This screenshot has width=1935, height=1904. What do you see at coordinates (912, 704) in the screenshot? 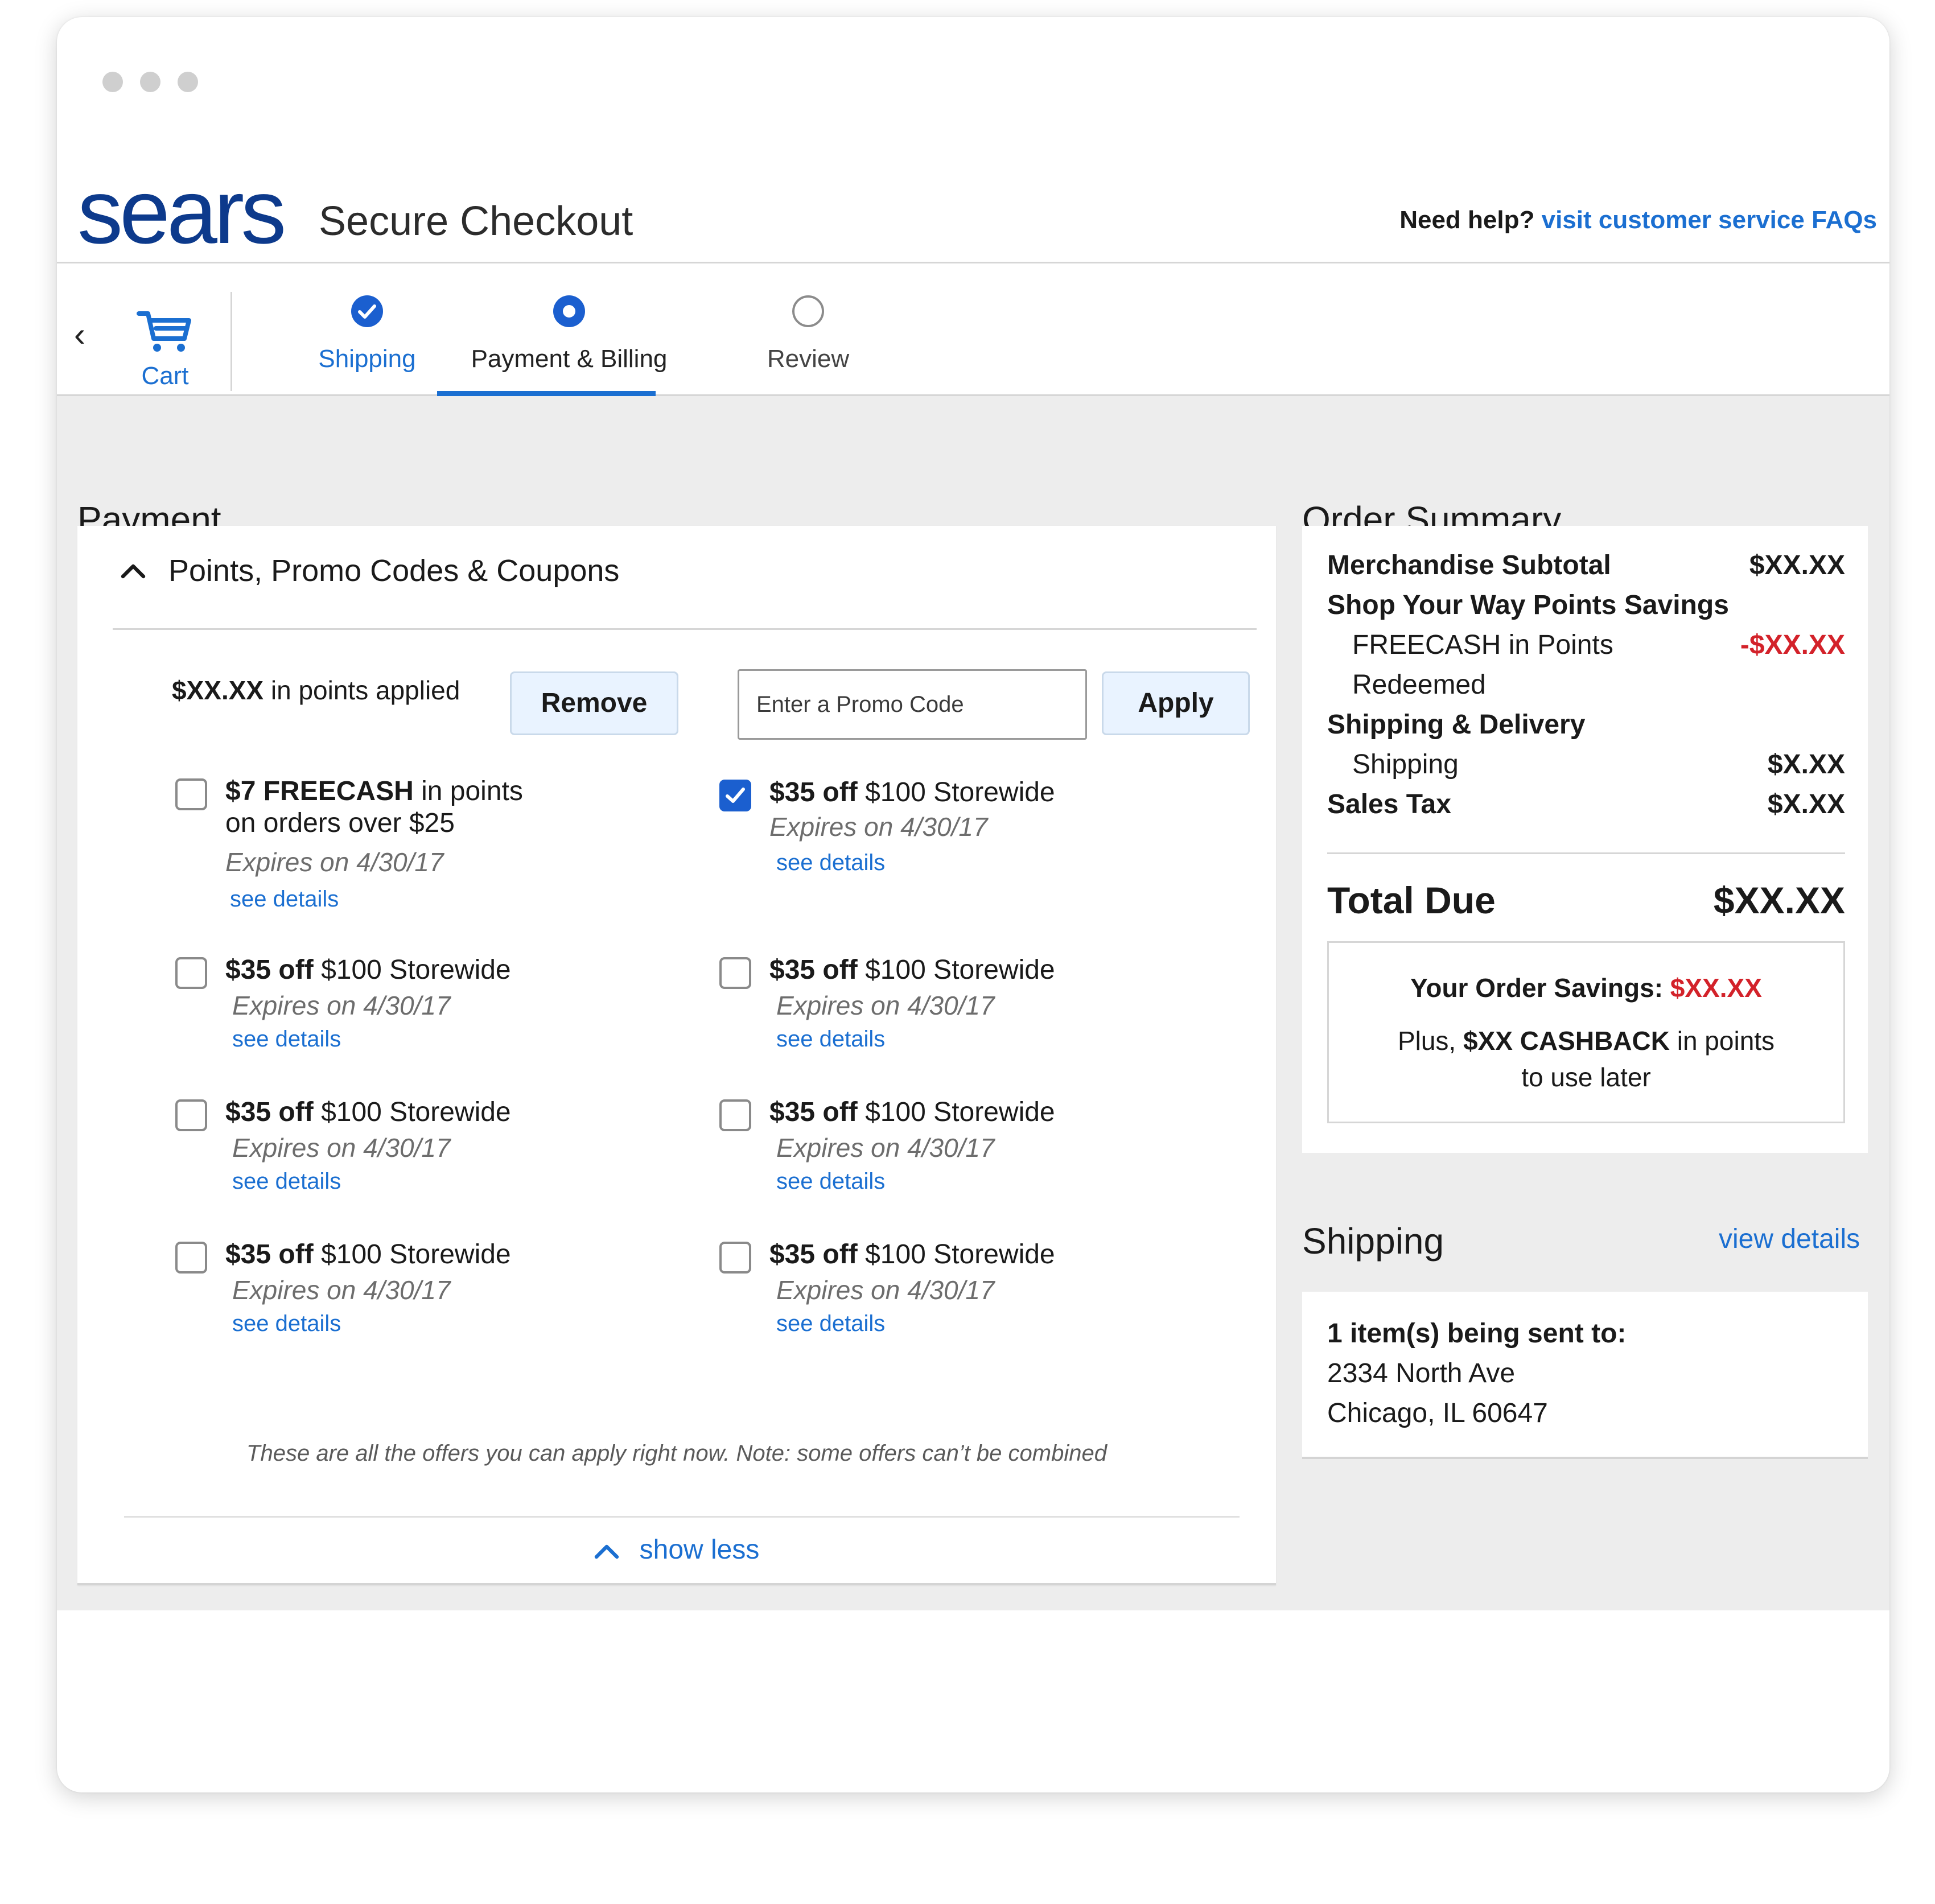
I see `promo-code-input` at bounding box center [912, 704].